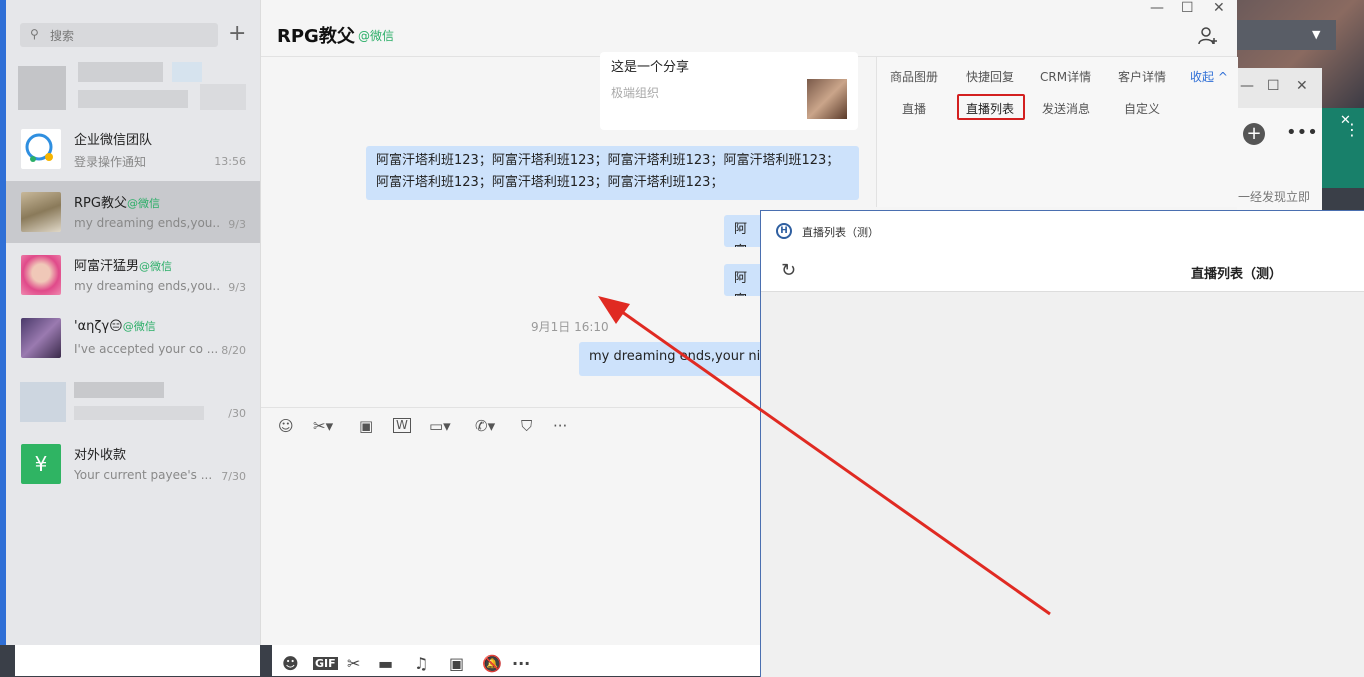 The width and height of the screenshot is (1364, 677). I want to click on add-contact-icon, so click(1208, 36).